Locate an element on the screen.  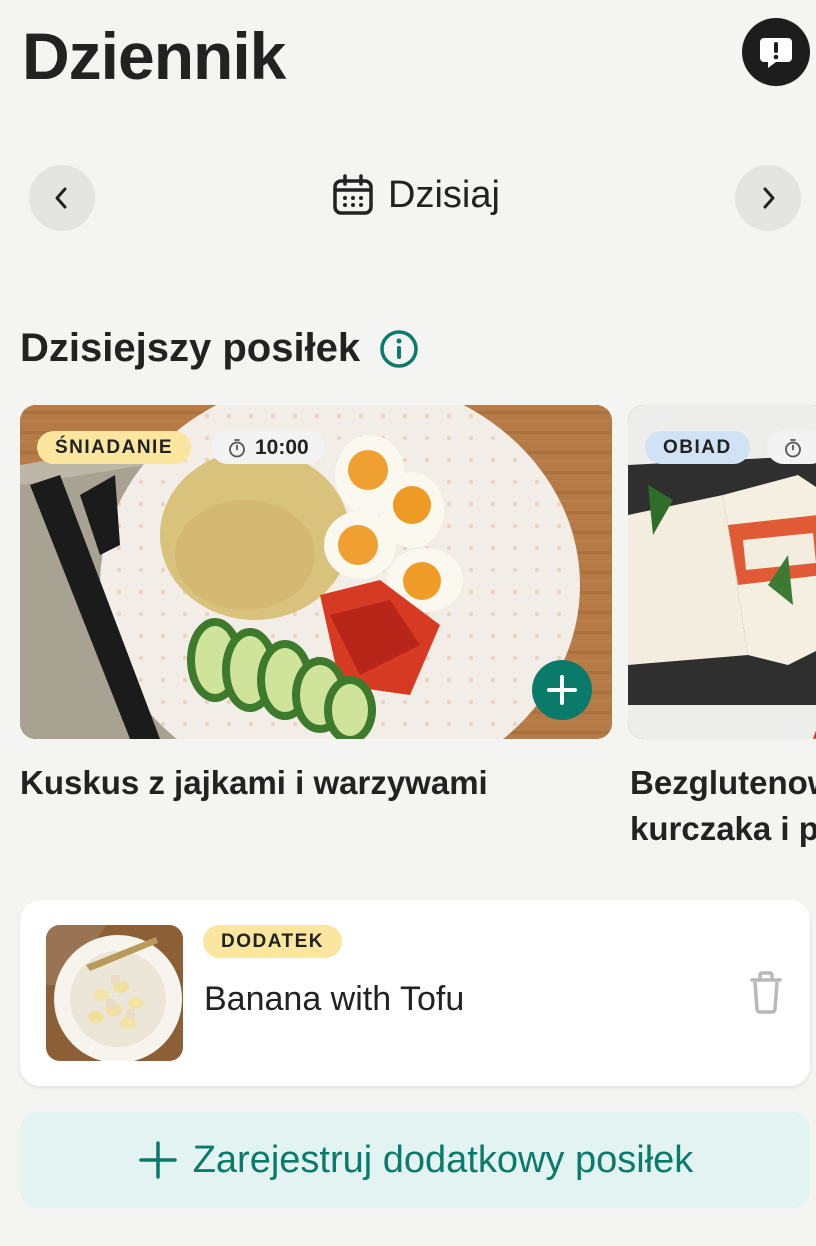
meal-name-line2: kurczaka i p is located at coordinates (723, 828).